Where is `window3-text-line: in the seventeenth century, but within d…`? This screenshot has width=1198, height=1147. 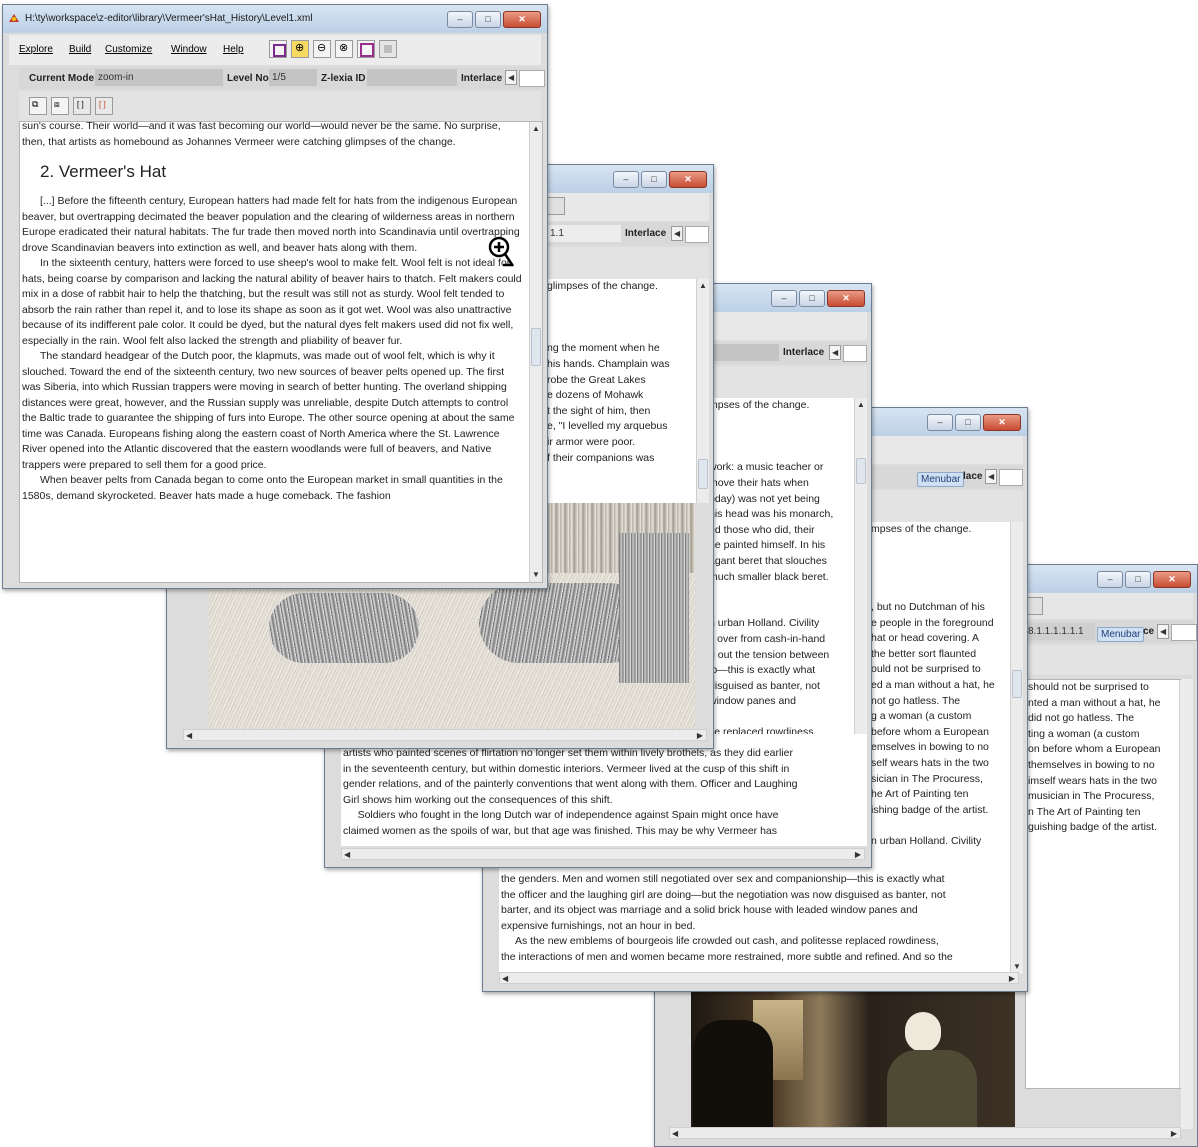
window3-text-line: in the seventeenth century, but within d… is located at coordinates (566, 768).